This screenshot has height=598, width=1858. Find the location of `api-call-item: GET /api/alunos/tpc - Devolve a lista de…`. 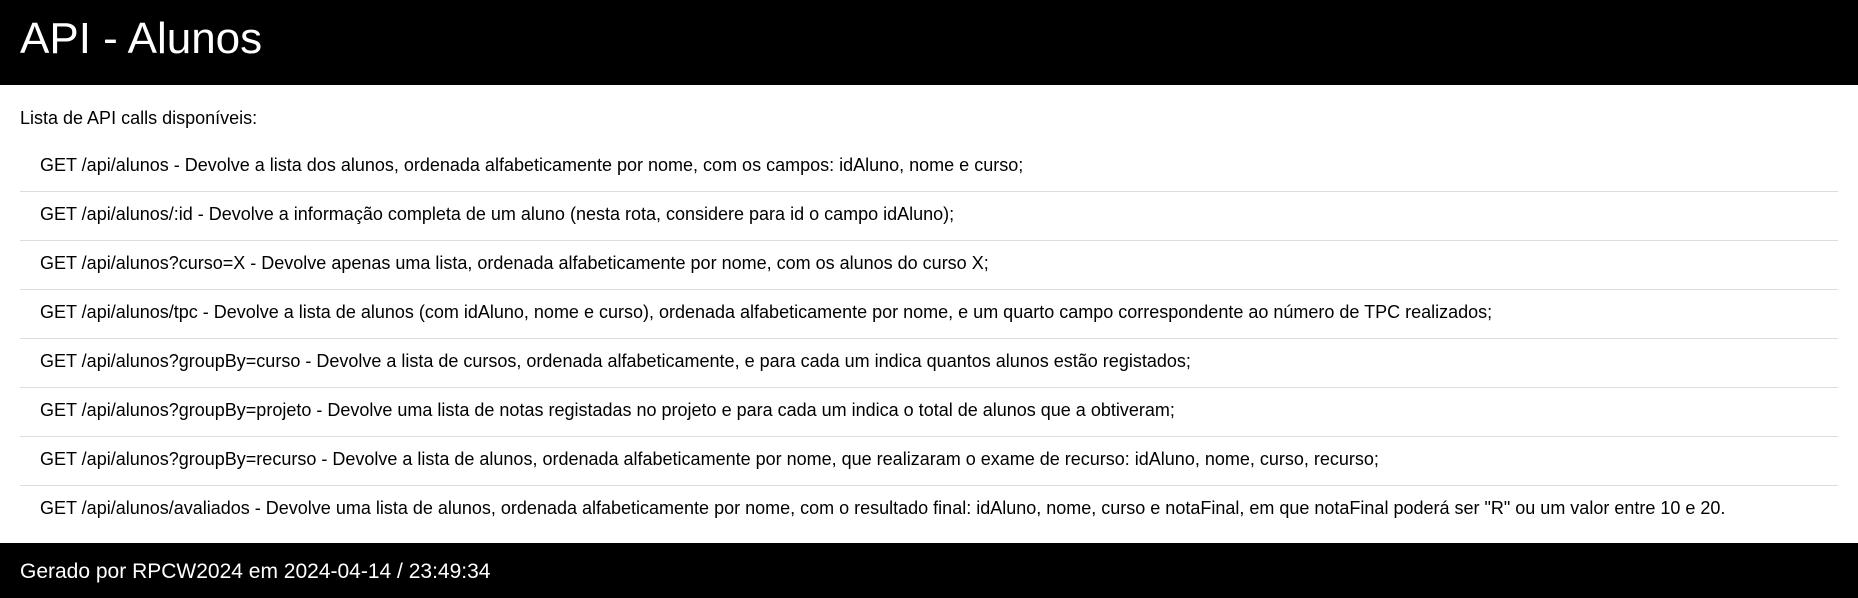

api-call-item: GET /api/alunos/tpc - Devolve a lista de… is located at coordinates (929, 314).